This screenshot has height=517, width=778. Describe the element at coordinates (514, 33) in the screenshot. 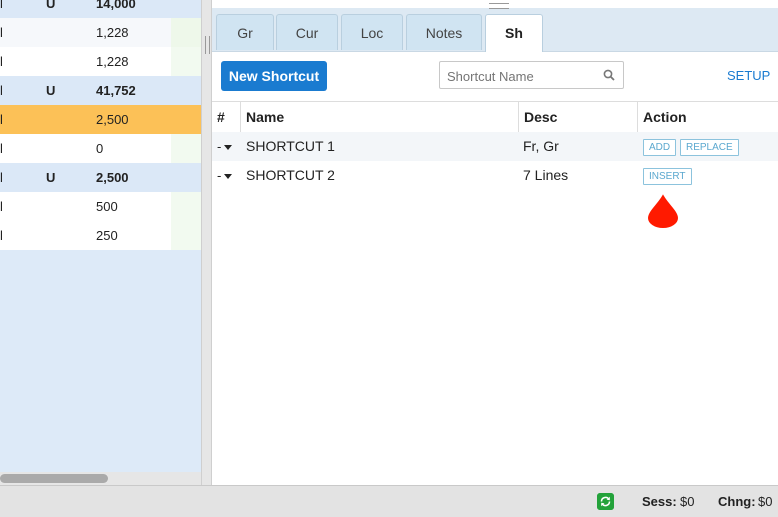

I see `tab-sh: Sh` at that location.